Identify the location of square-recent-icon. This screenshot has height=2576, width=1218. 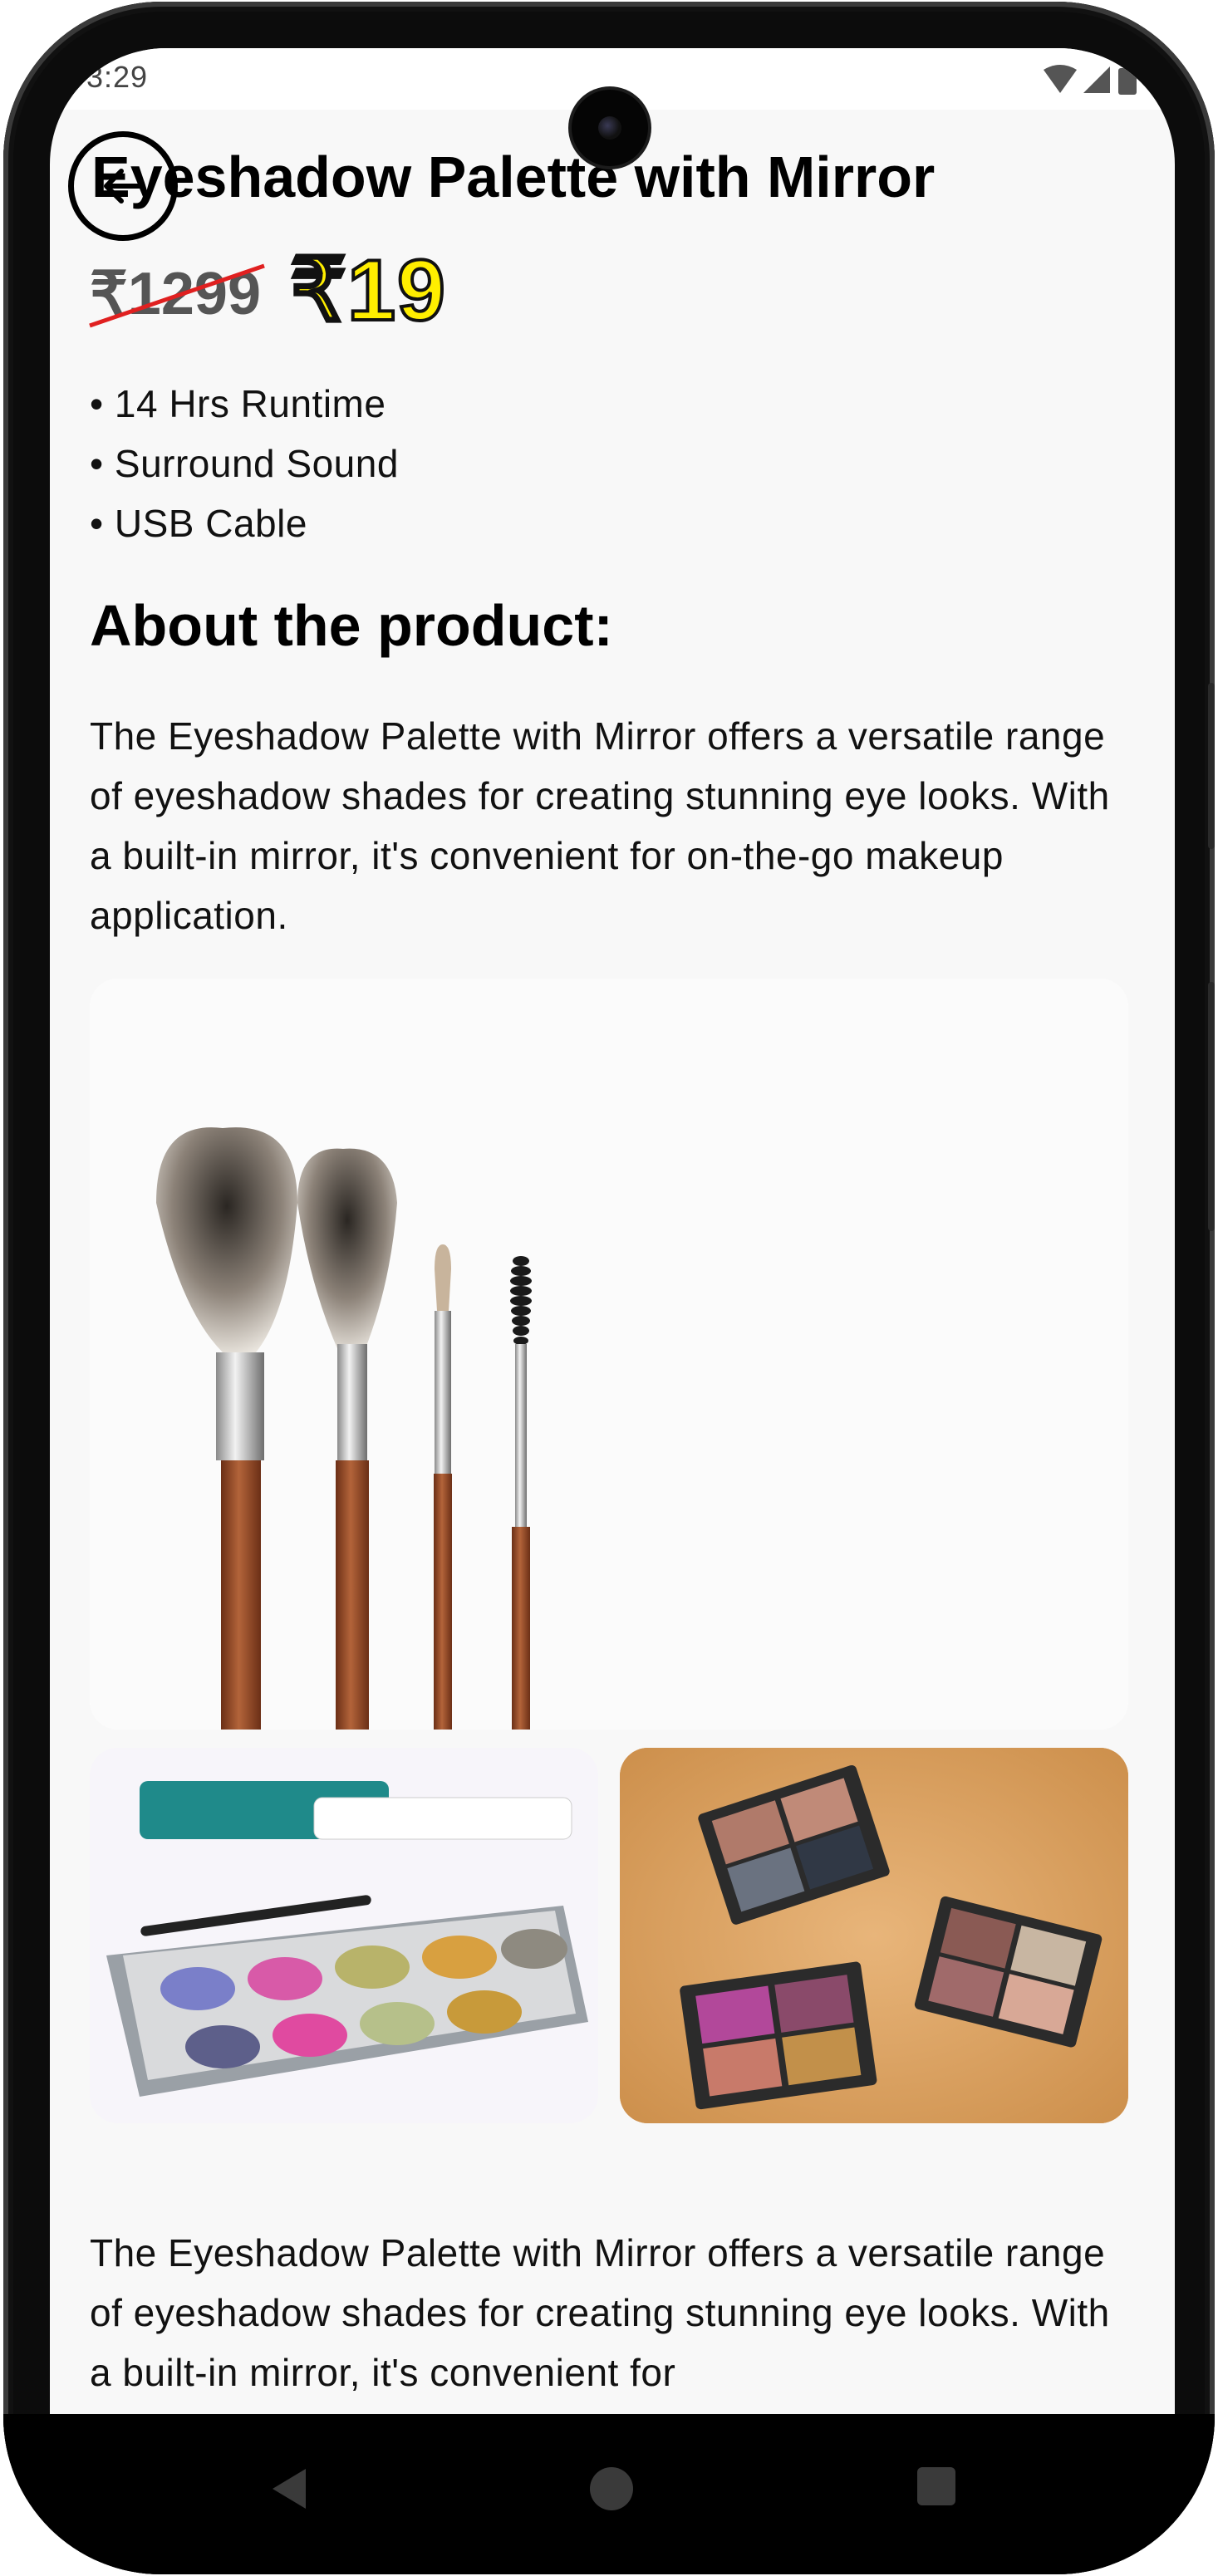
(936, 2486).